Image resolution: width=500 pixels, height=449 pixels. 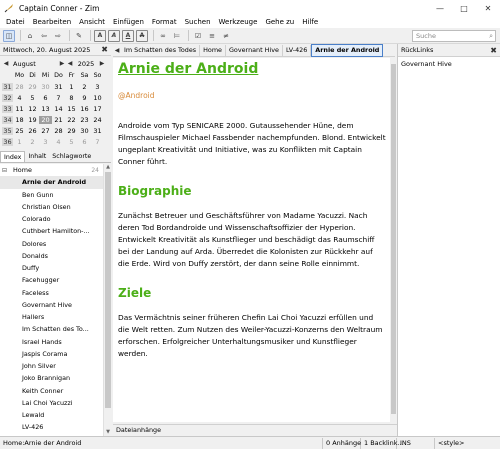 I want to click on tree-root-home: ⊟ Home 24, so click(x=51, y=170).